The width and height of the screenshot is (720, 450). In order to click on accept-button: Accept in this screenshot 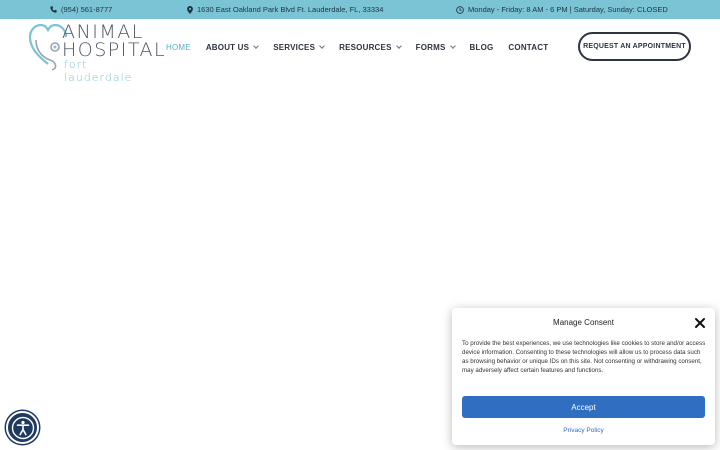, I will do `click(583, 407)`.